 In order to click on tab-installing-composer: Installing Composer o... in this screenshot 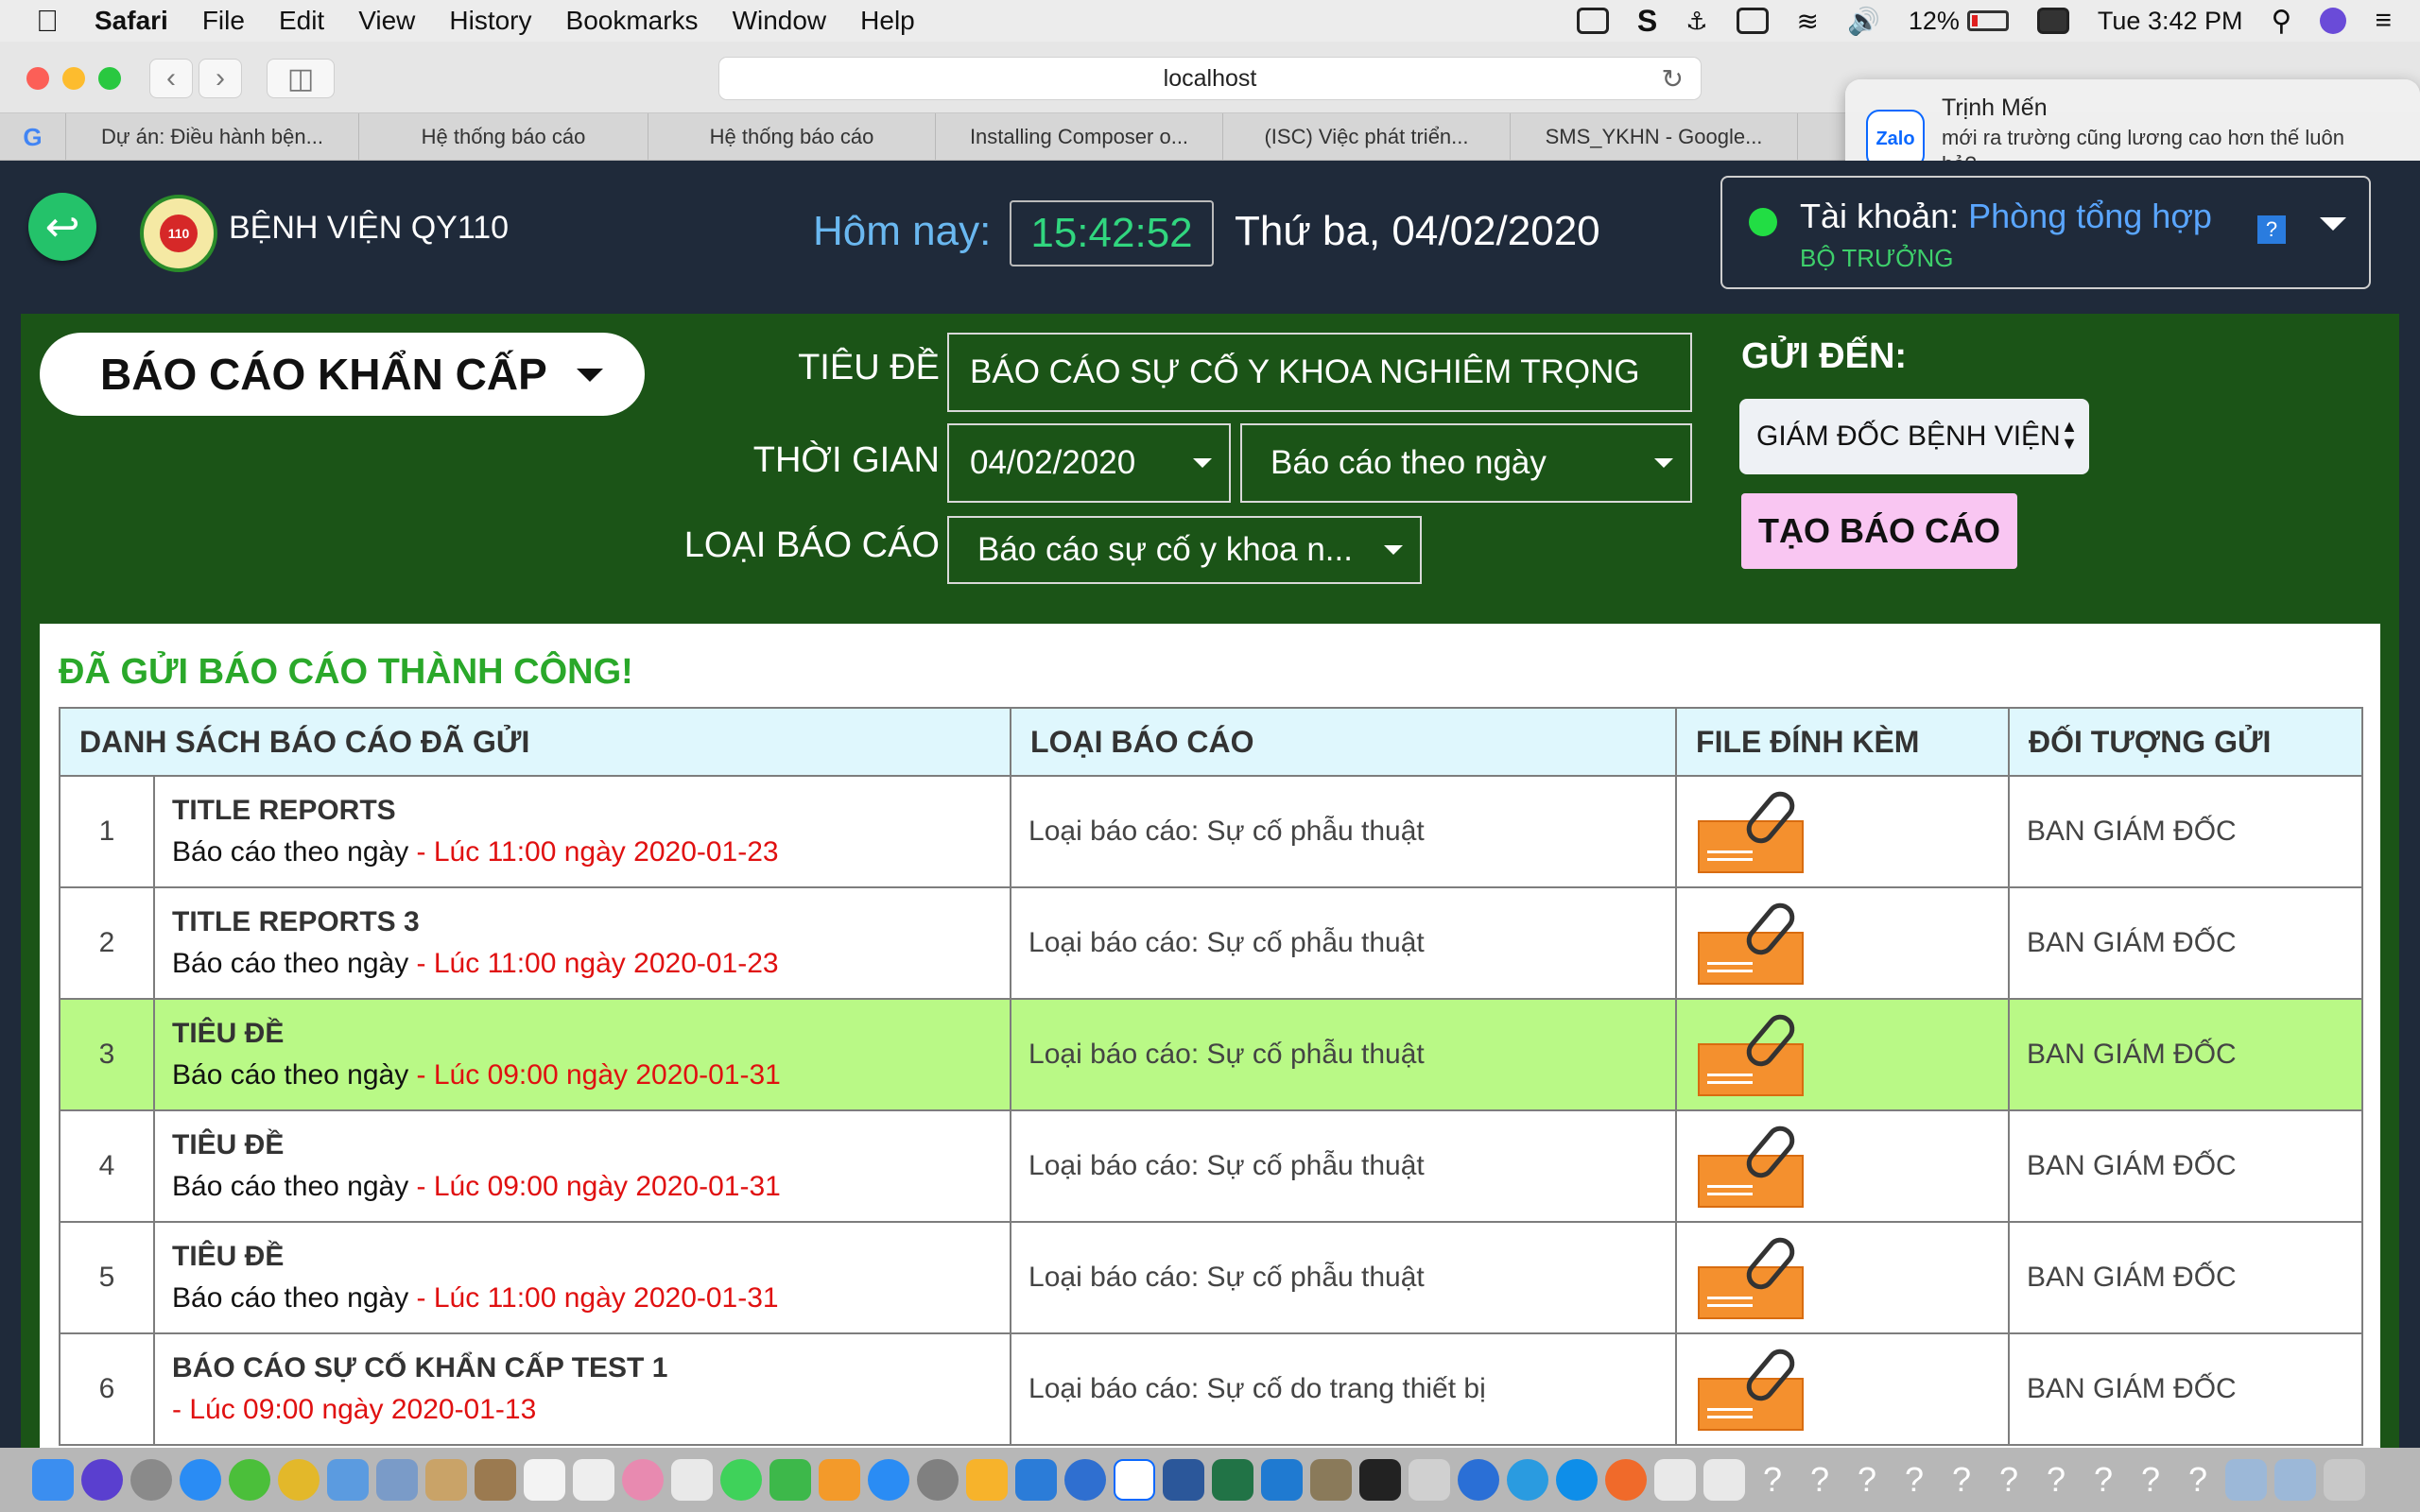, I will do `click(1079, 137)`.